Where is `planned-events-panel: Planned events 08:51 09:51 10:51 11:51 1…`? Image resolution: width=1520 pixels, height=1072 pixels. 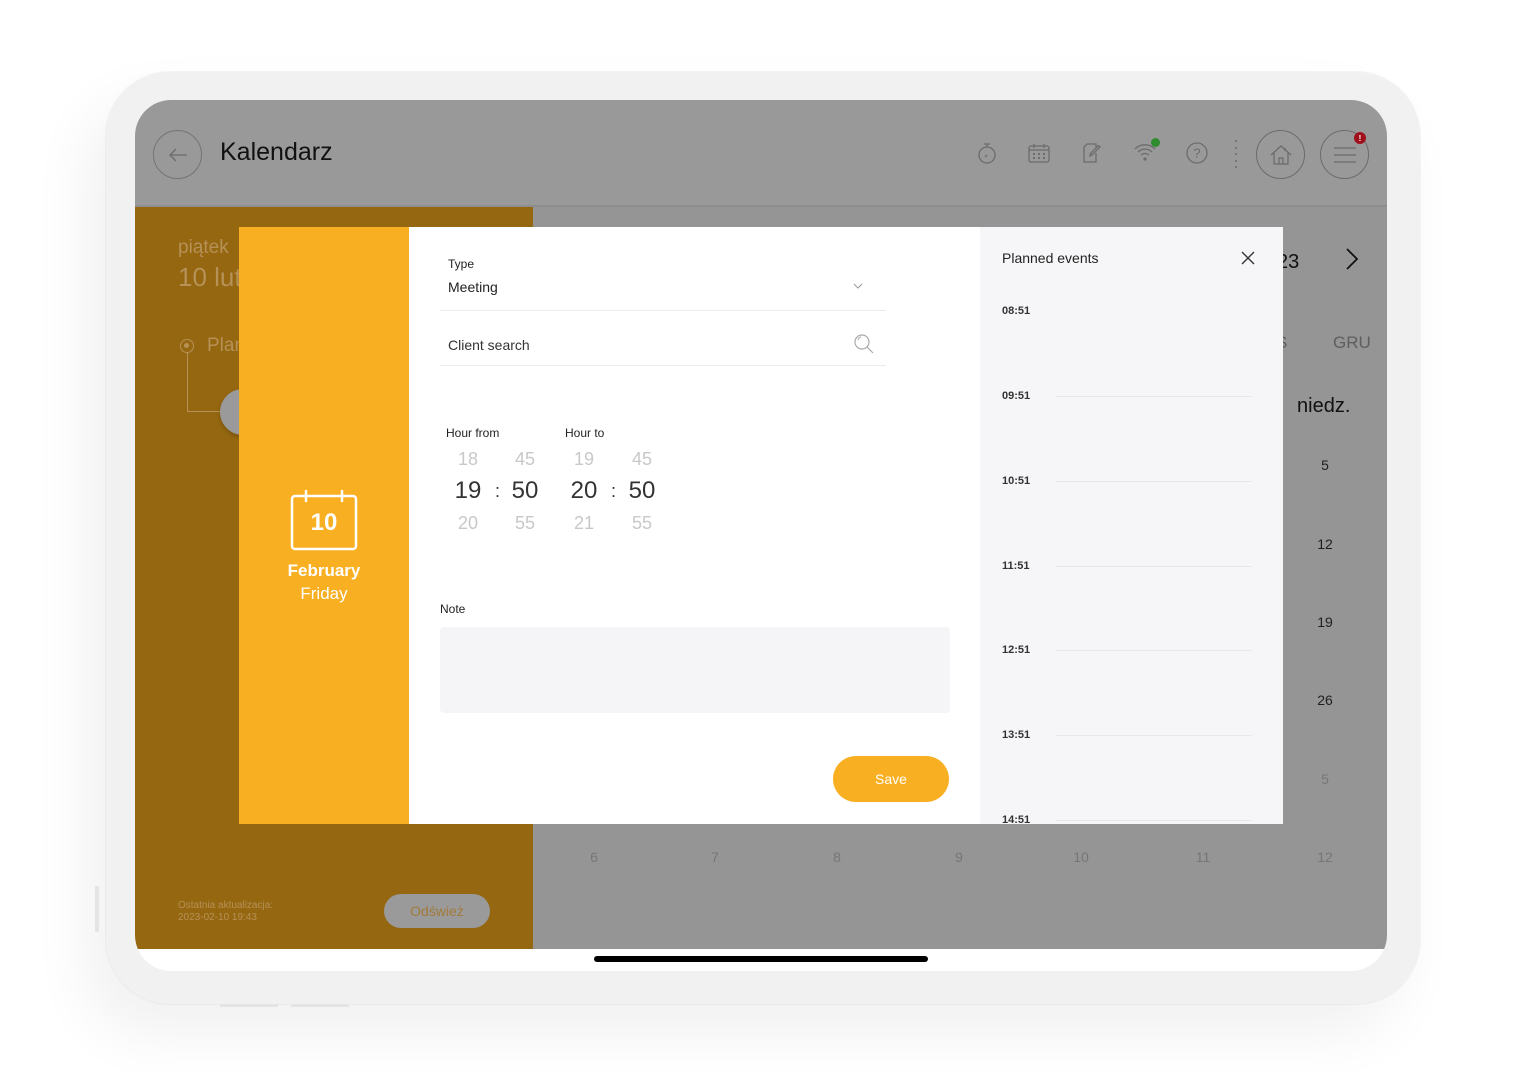 planned-events-panel: Planned events 08:51 09:51 10:51 11:51 1… is located at coordinates (1131, 525).